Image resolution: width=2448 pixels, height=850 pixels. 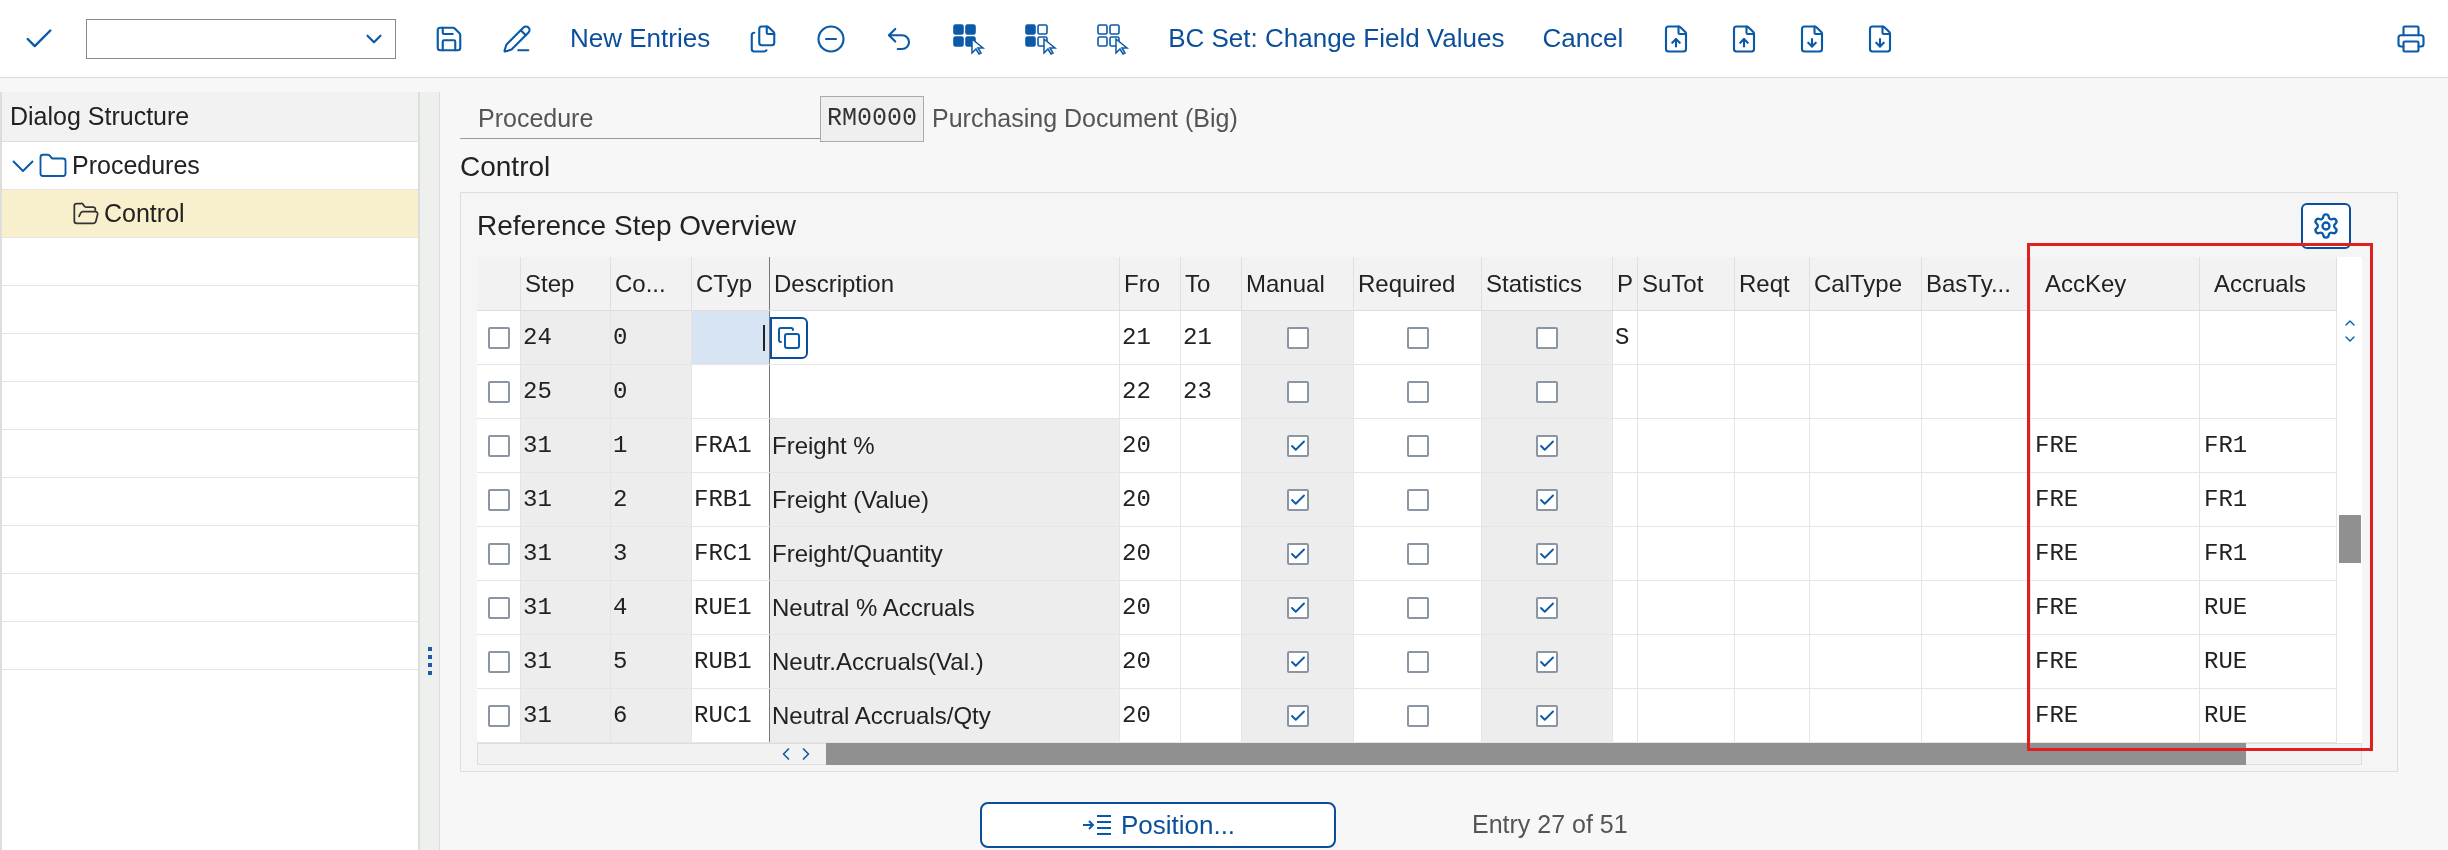 What do you see at coordinates (651, 661) in the screenshot?
I see `table-cell: 5` at bounding box center [651, 661].